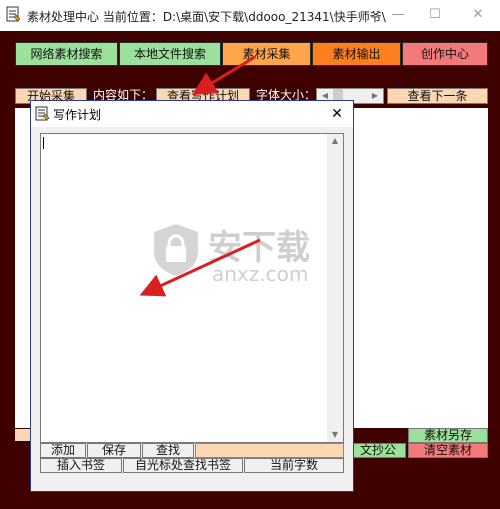  What do you see at coordinates (200, 176) in the screenshot?
I see `annotation-arrows` at bounding box center [200, 176].